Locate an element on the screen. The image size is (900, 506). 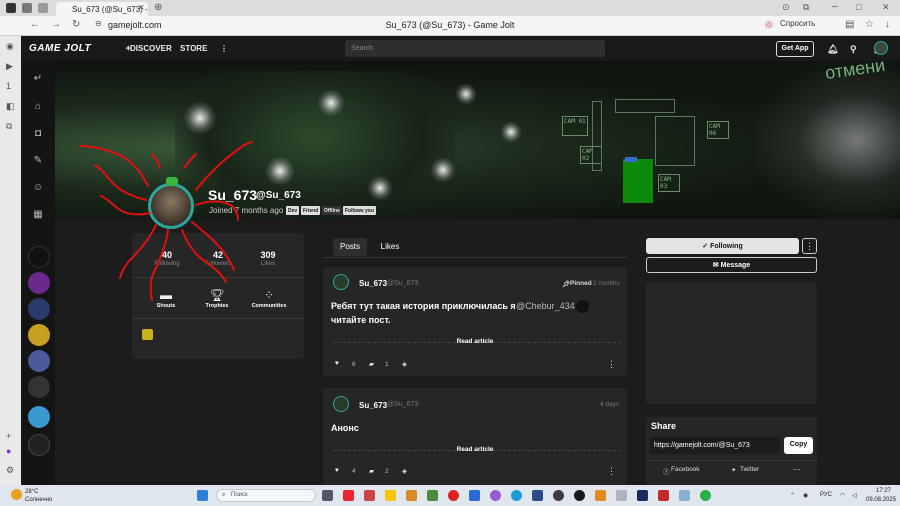
tab-likes: Likes is located at coordinates (390, 247).